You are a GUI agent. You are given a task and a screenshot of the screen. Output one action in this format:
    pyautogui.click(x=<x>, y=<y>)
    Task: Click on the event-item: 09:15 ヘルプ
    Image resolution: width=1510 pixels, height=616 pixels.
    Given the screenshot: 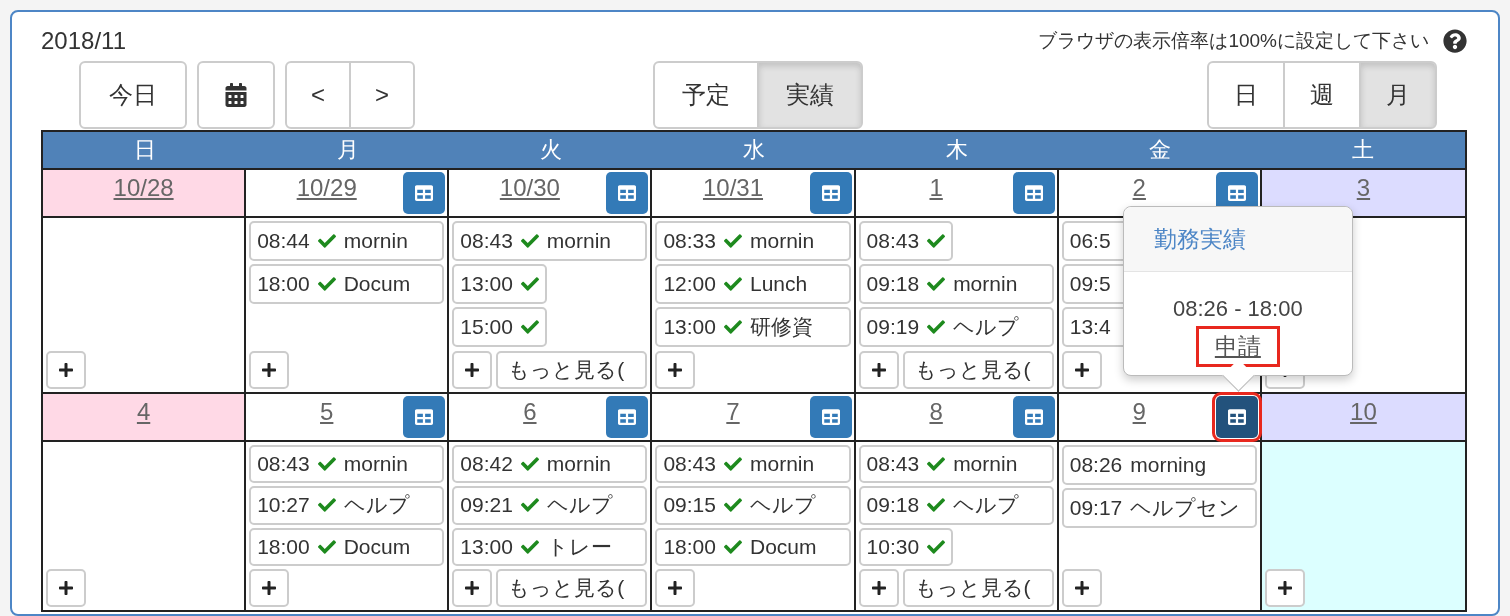 What is the action you would take?
    pyautogui.click(x=753, y=505)
    